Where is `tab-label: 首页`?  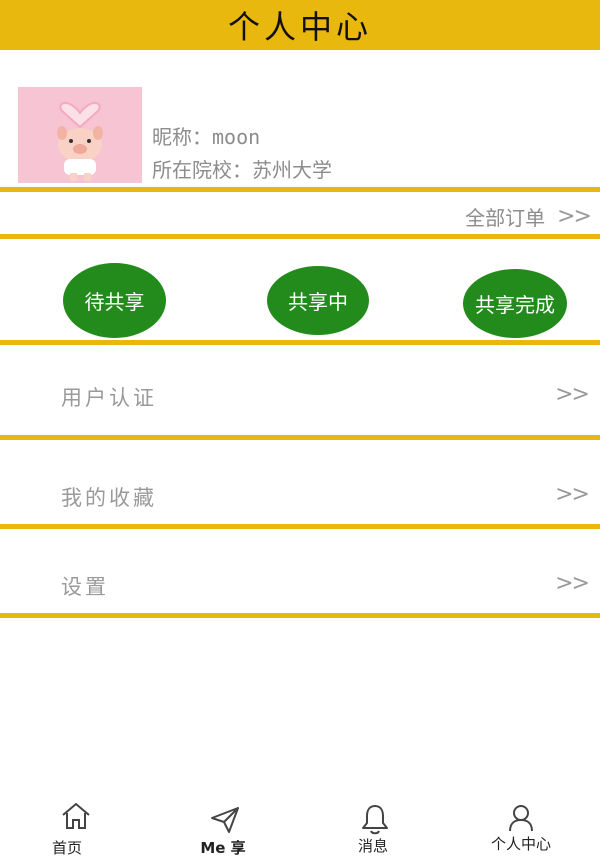 tab-label: 首页 is located at coordinates (66, 848).